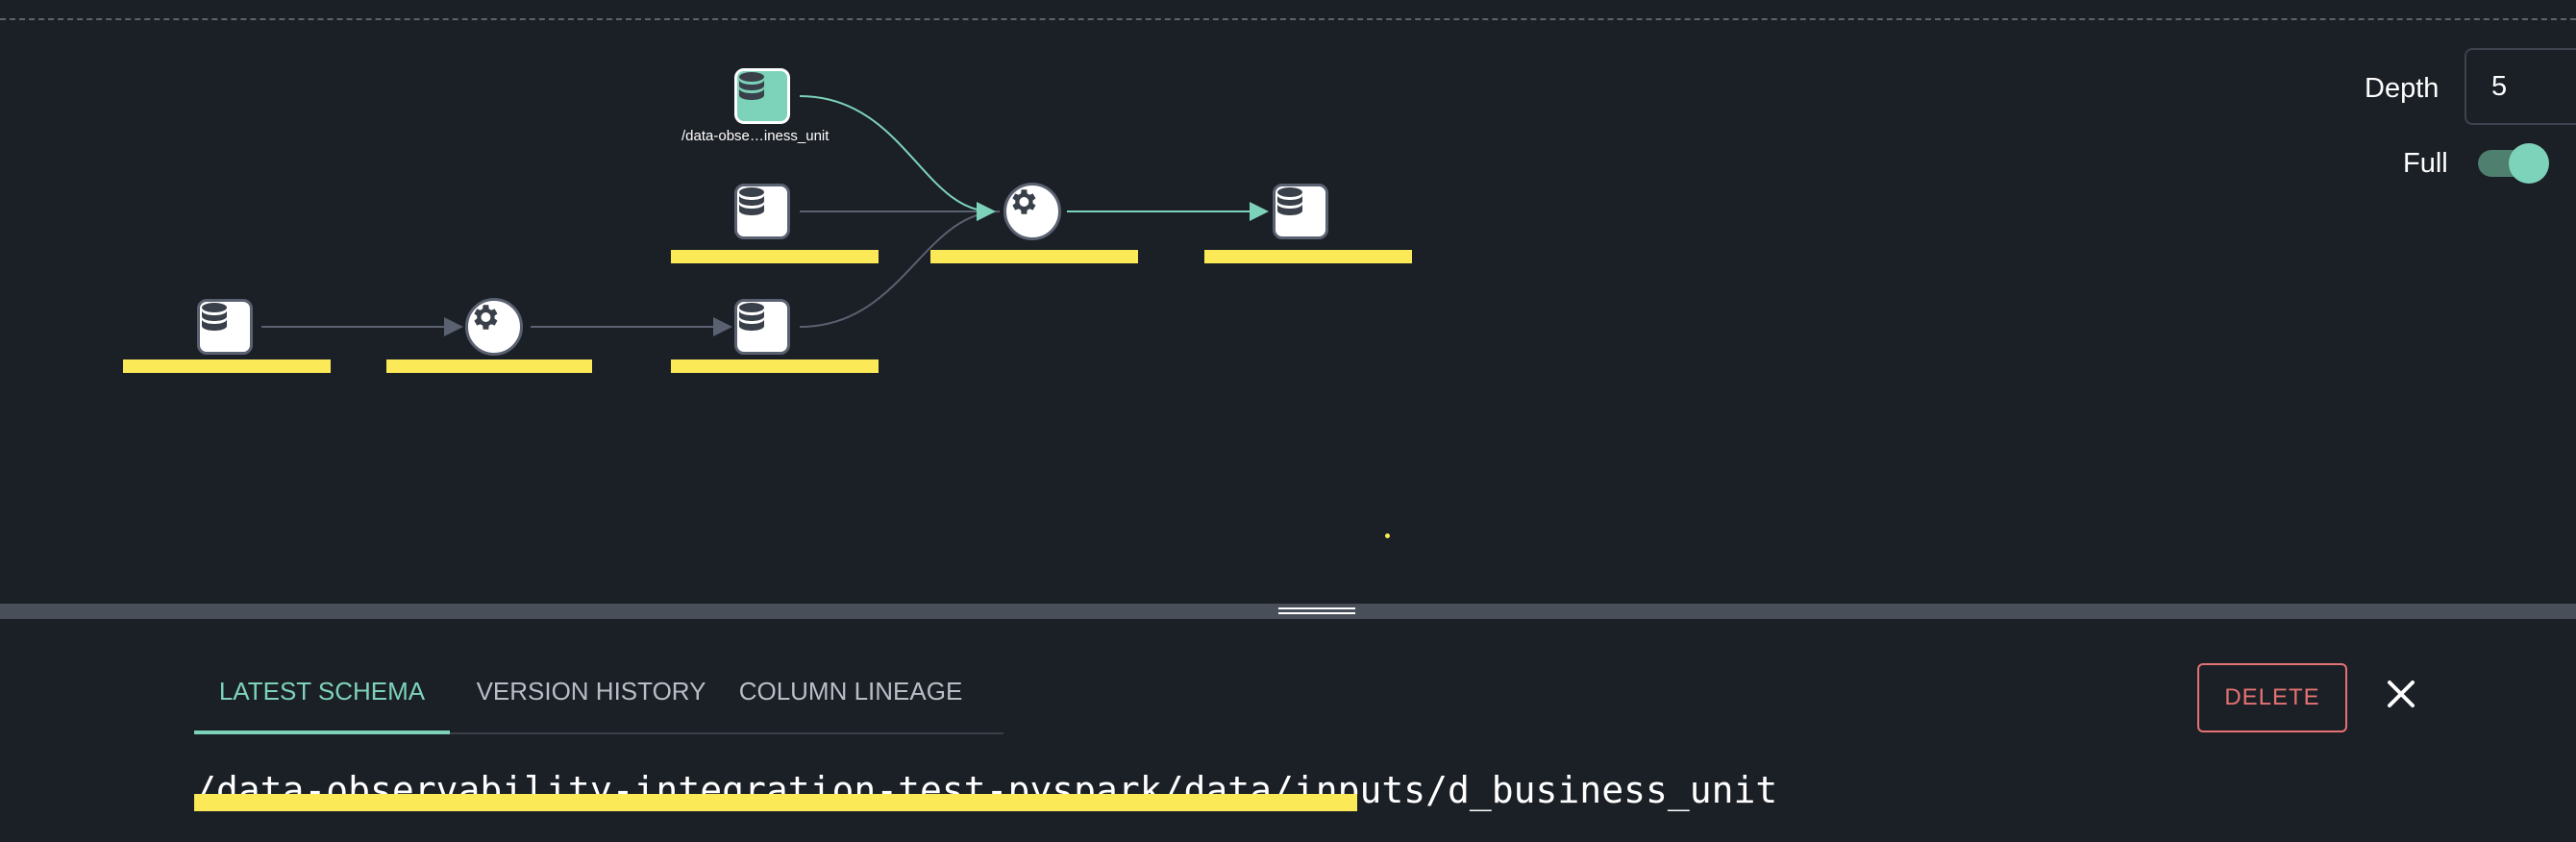 This screenshot has width=2576, height=842. Describe the element at coordinates (2520, 86) in the screenshot. I see `depth-input: 5` at that location.